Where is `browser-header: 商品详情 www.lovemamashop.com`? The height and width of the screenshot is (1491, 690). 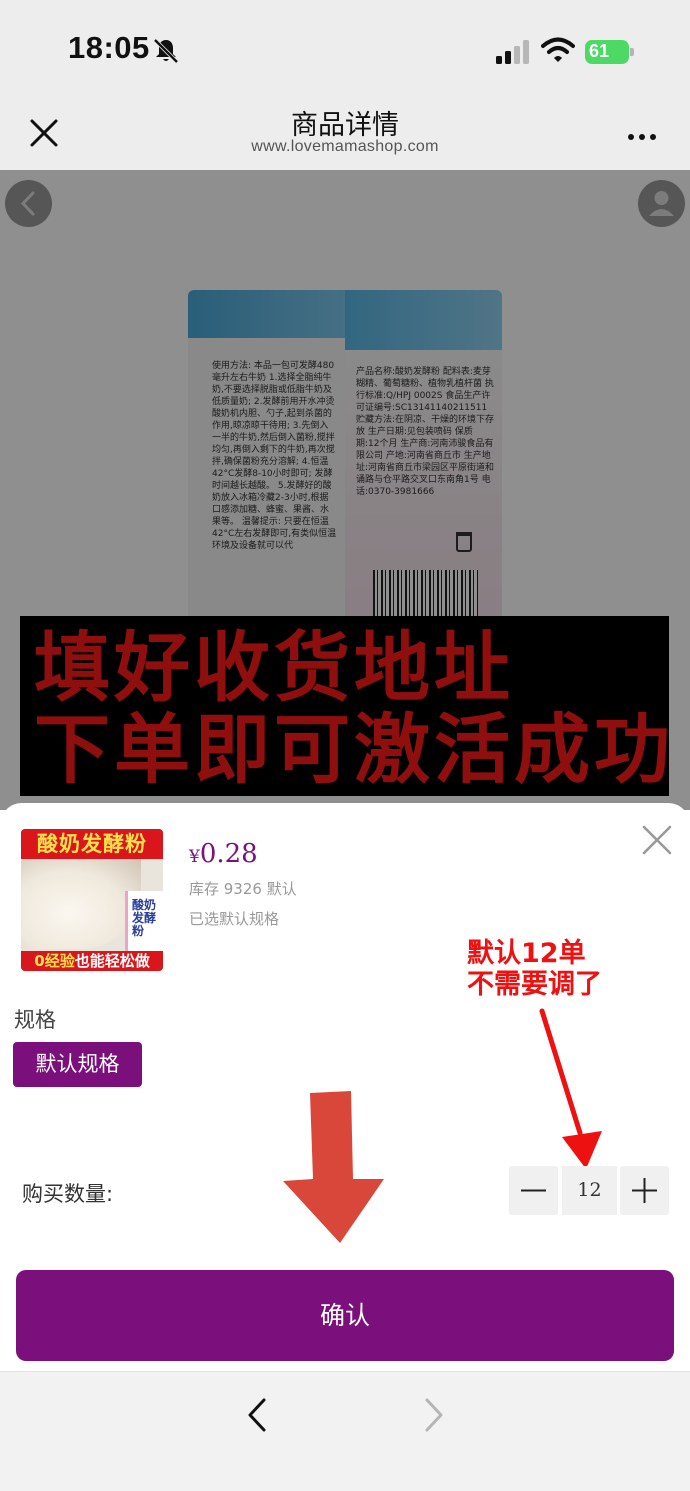 browser-header: 商品详情 www.lovemamashop.com is located at coordinates (345, 132).